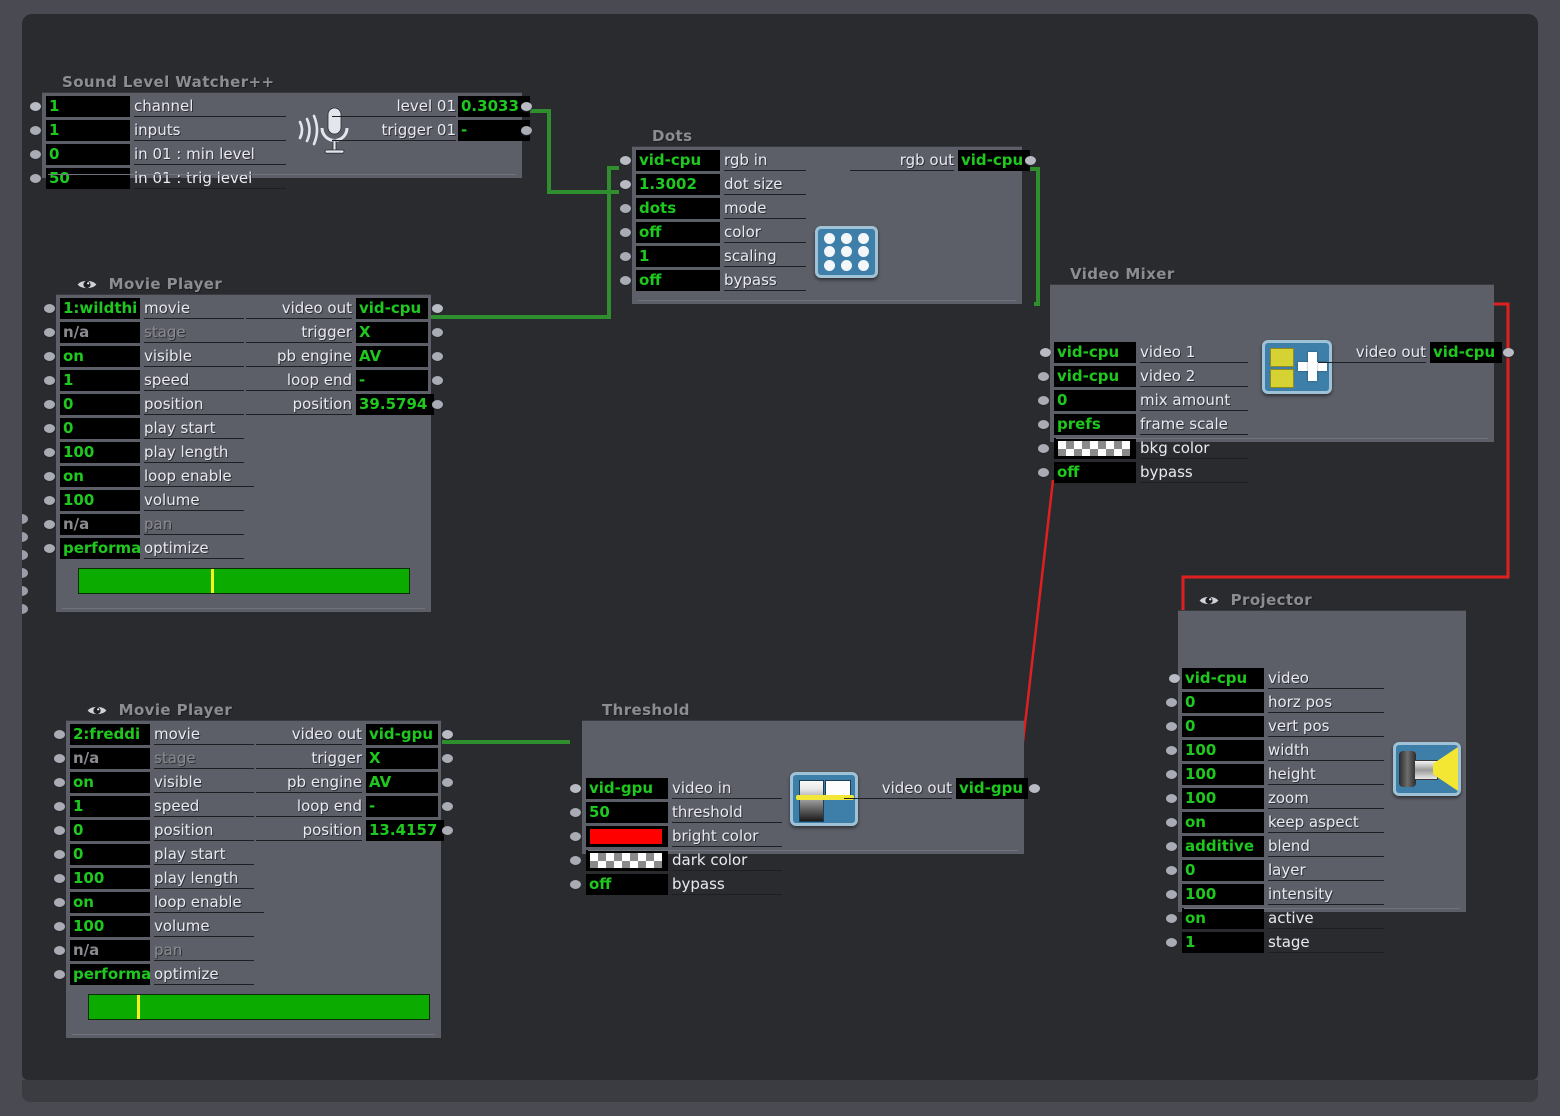 This screenshot has height=1116, width=1560. Describe the element at coordinates (1094, 448) in the screenshot. I see `bkg-color-swatch` at that location.